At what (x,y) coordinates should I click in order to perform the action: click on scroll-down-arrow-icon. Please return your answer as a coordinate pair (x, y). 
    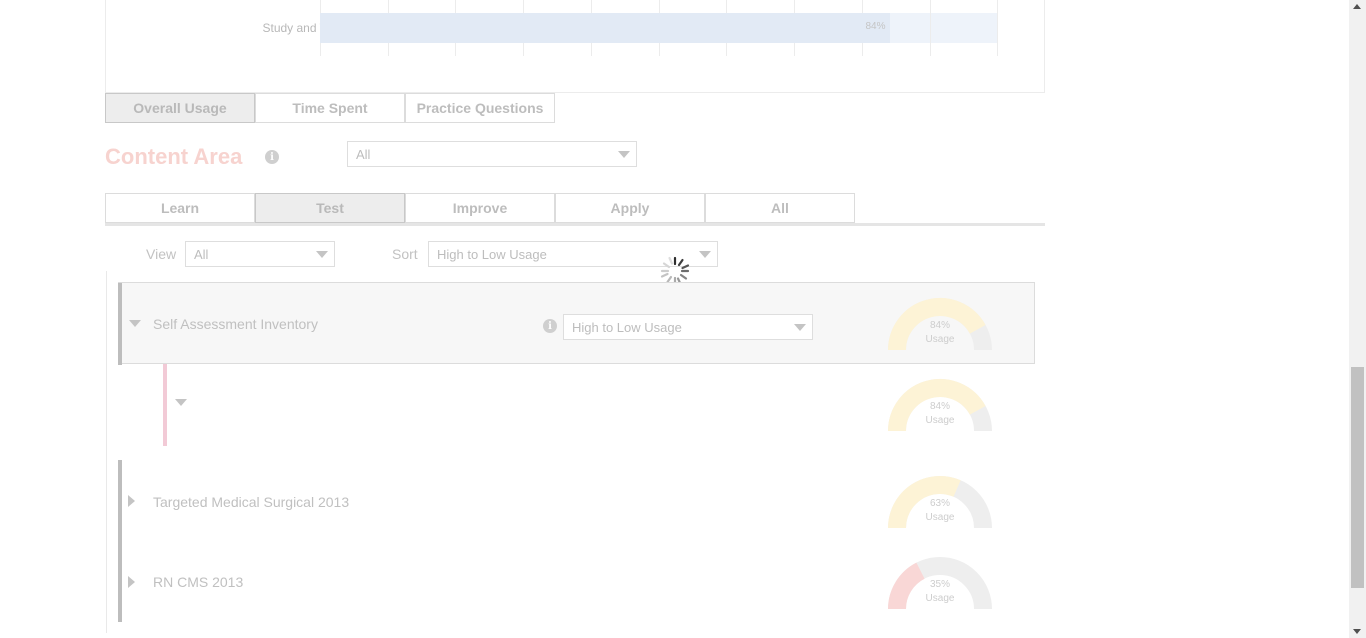
    Looking at the image, I should click on (1357, 631).